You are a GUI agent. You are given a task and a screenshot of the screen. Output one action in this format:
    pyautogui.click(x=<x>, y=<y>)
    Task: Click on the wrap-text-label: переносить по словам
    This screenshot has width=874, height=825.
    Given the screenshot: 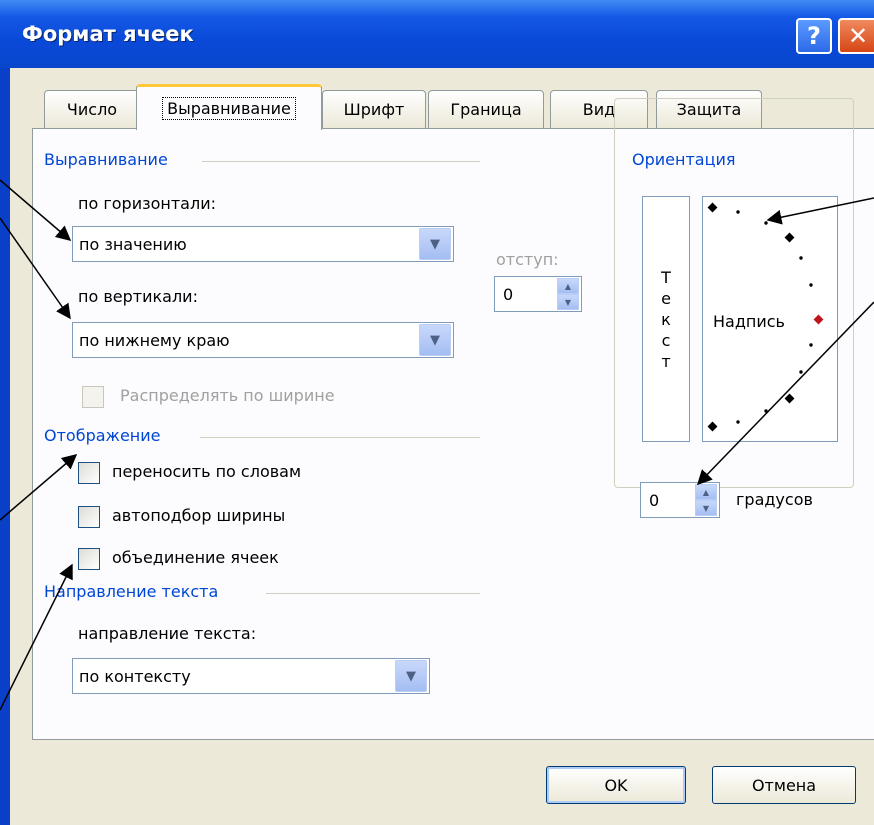 What is the action you would take?
    pyautogui.click(x=207, y=471)
    